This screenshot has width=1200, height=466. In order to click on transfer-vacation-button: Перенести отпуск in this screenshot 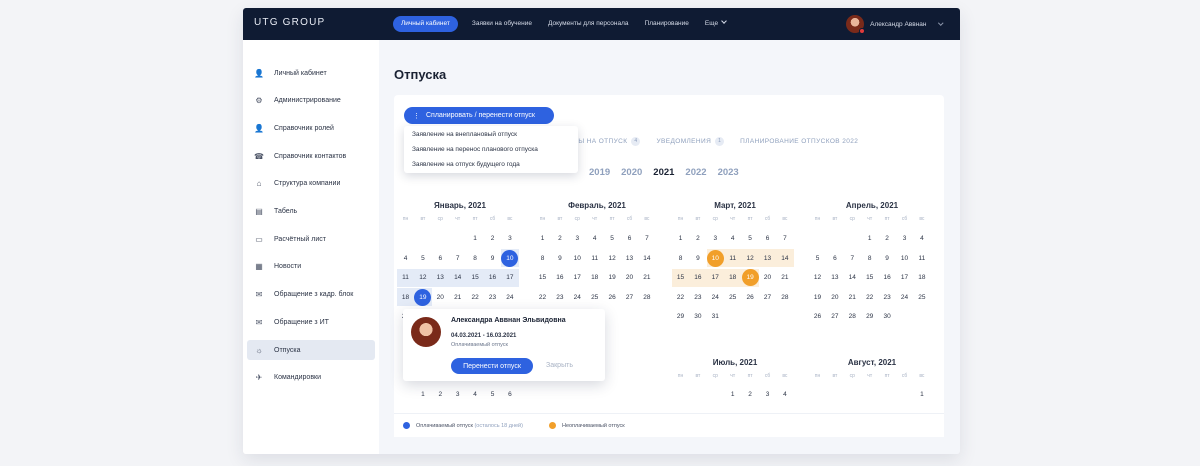, I will do `click(492, 366)`.